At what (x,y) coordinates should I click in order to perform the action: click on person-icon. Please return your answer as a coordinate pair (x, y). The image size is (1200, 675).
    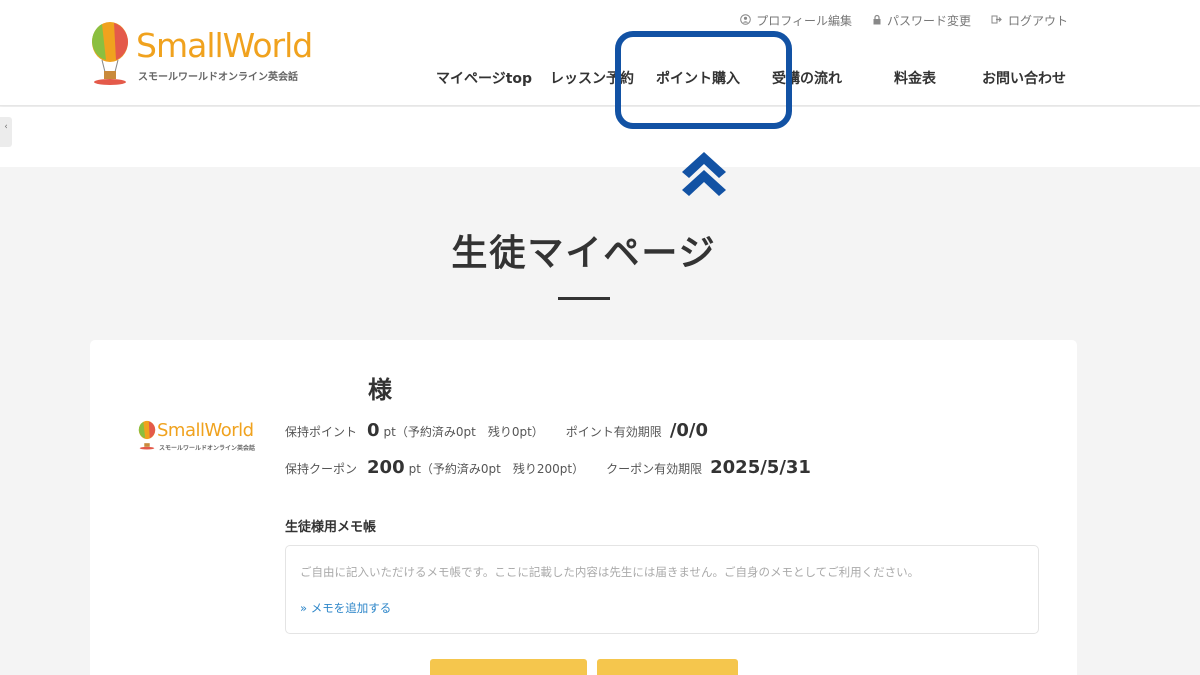
    Looking at the image, I should click on (746, 20).